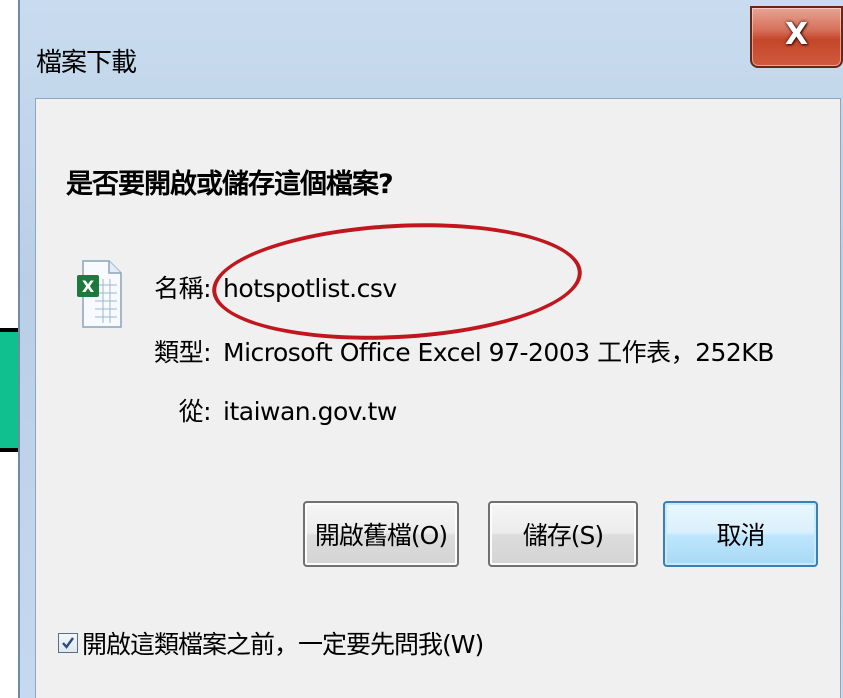 Image resolution: width=843 pixels, height=698 pixels. Describe the element at coordinates (230, 184) in the screenshot. I see `dialog-question: 是否要開啟或儲存這個檔案?` at that location.